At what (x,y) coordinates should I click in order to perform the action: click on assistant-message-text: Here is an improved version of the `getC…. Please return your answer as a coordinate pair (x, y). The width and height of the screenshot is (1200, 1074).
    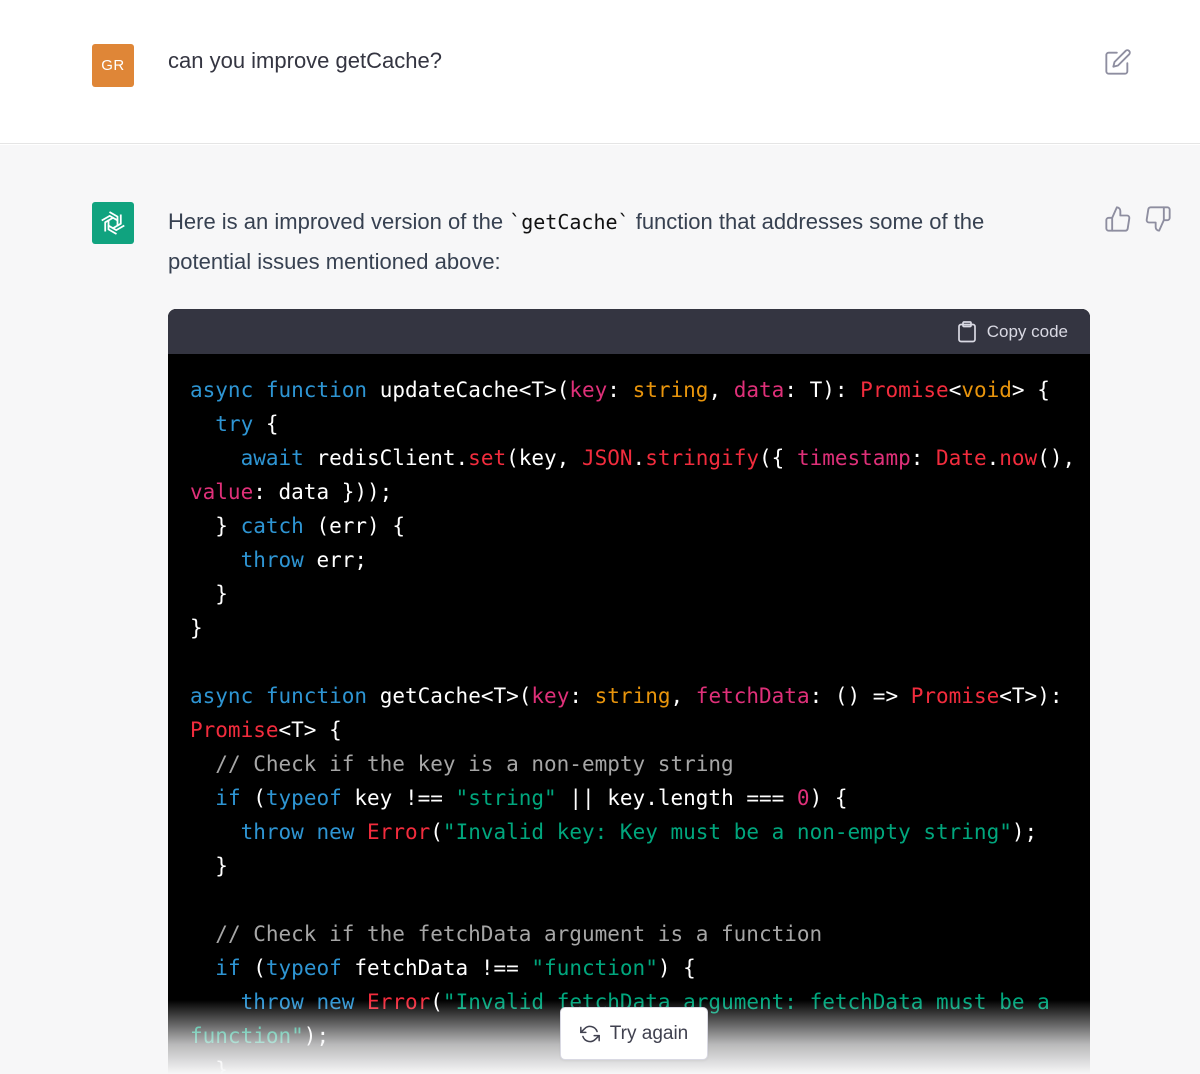
    Looking at the image, I should click on (618, 242).